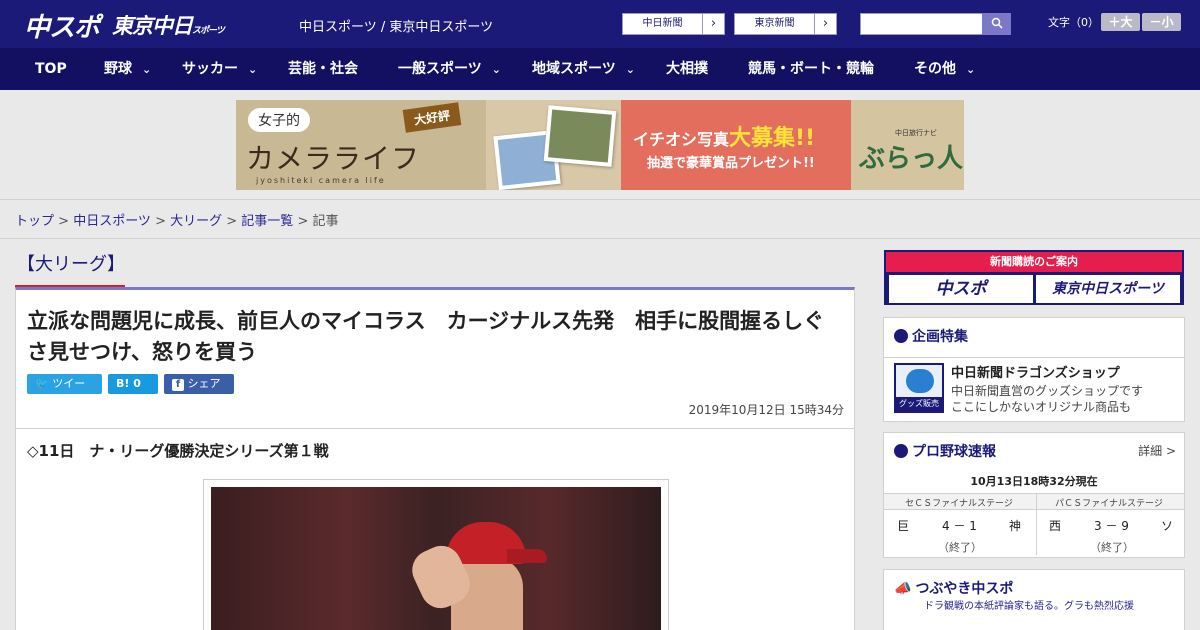  I want to click on nav-item-racing: 競馬・ボート・競輪, so click(811, 69).